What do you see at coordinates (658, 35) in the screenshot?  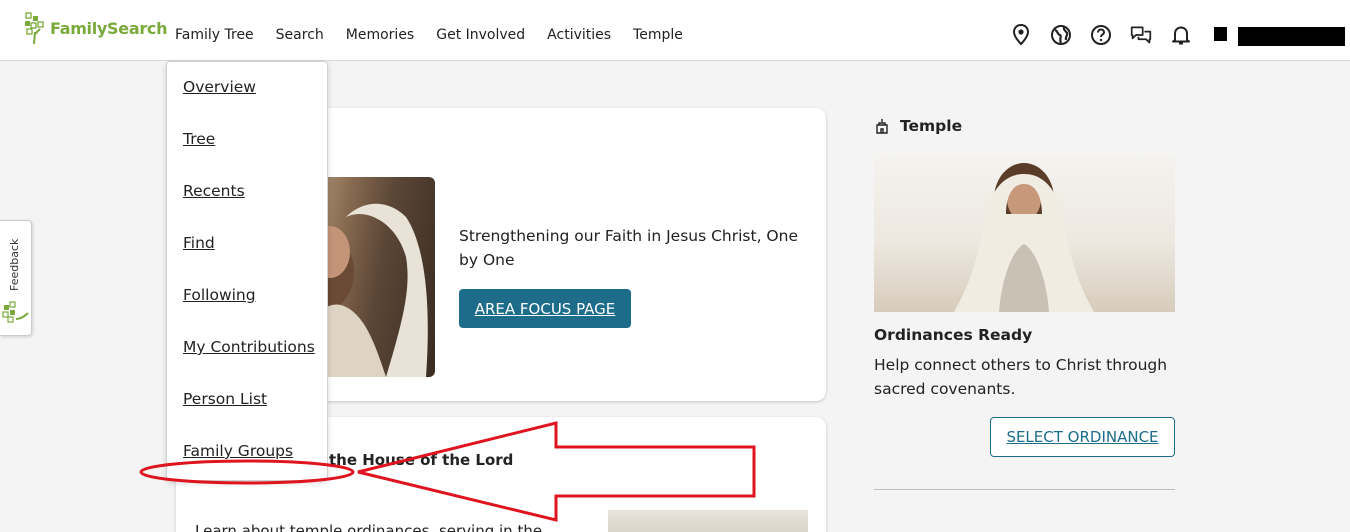 I see `nav-temple: Temple` at bounding box center [658, 35].